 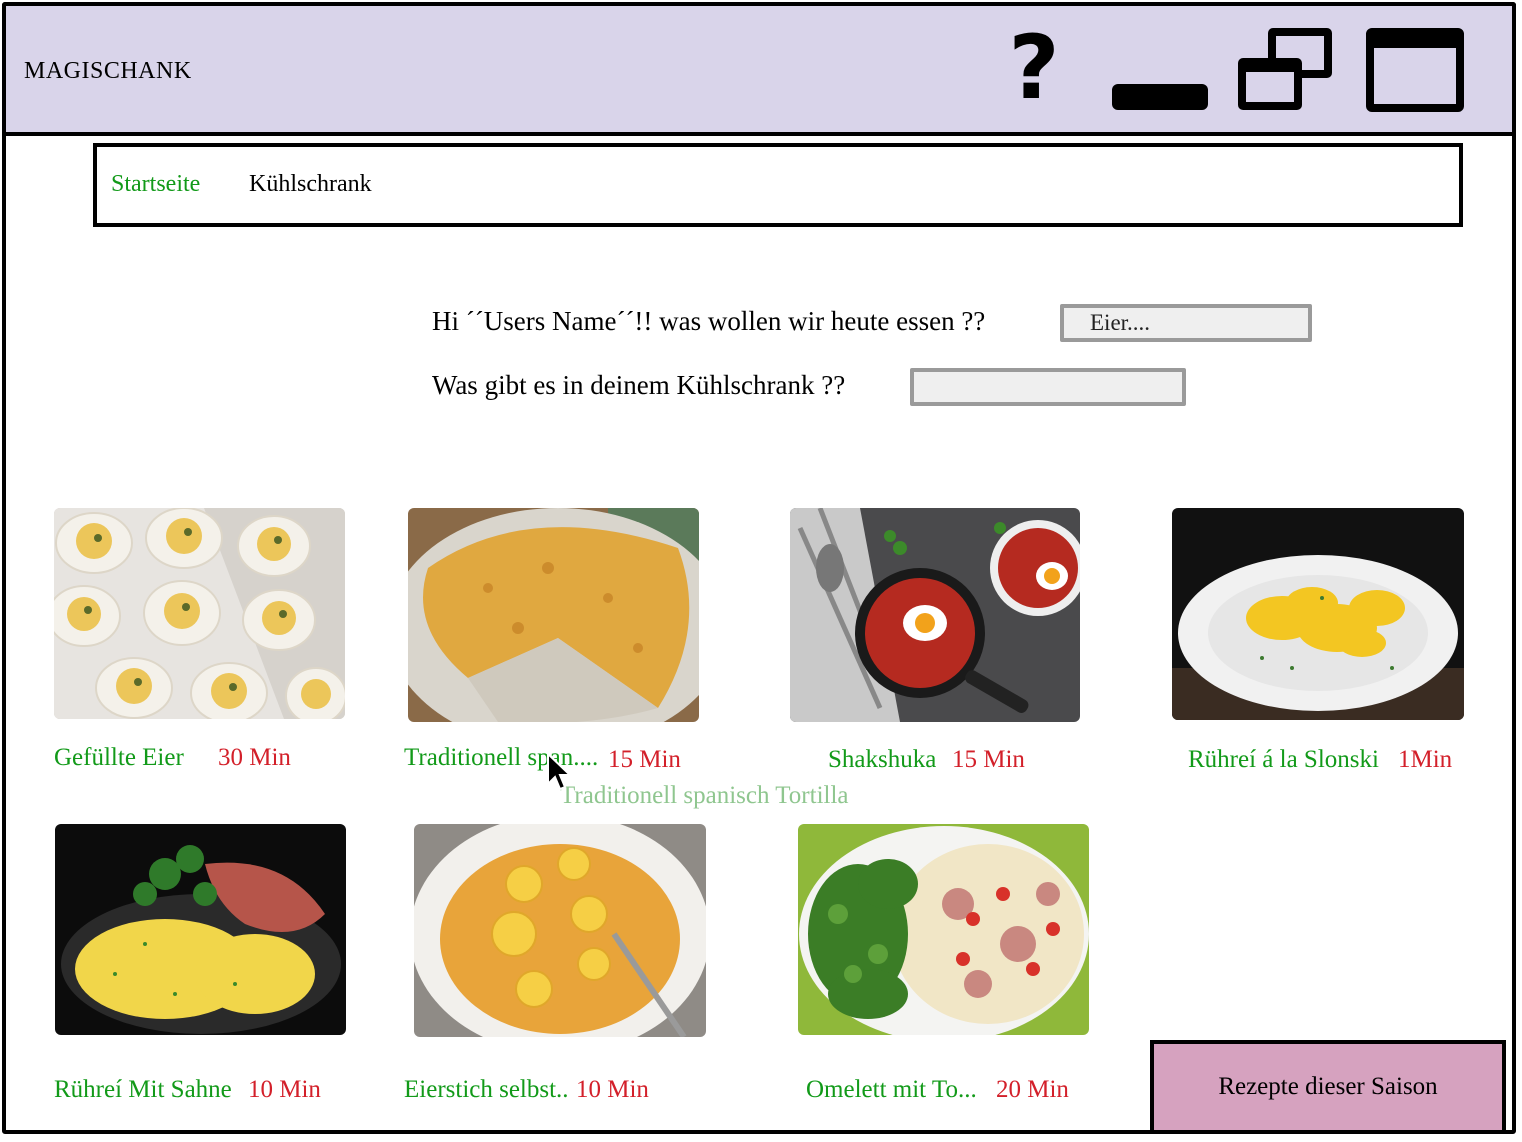 I want to click on maximize-icon, so click(x=1415, y=70).